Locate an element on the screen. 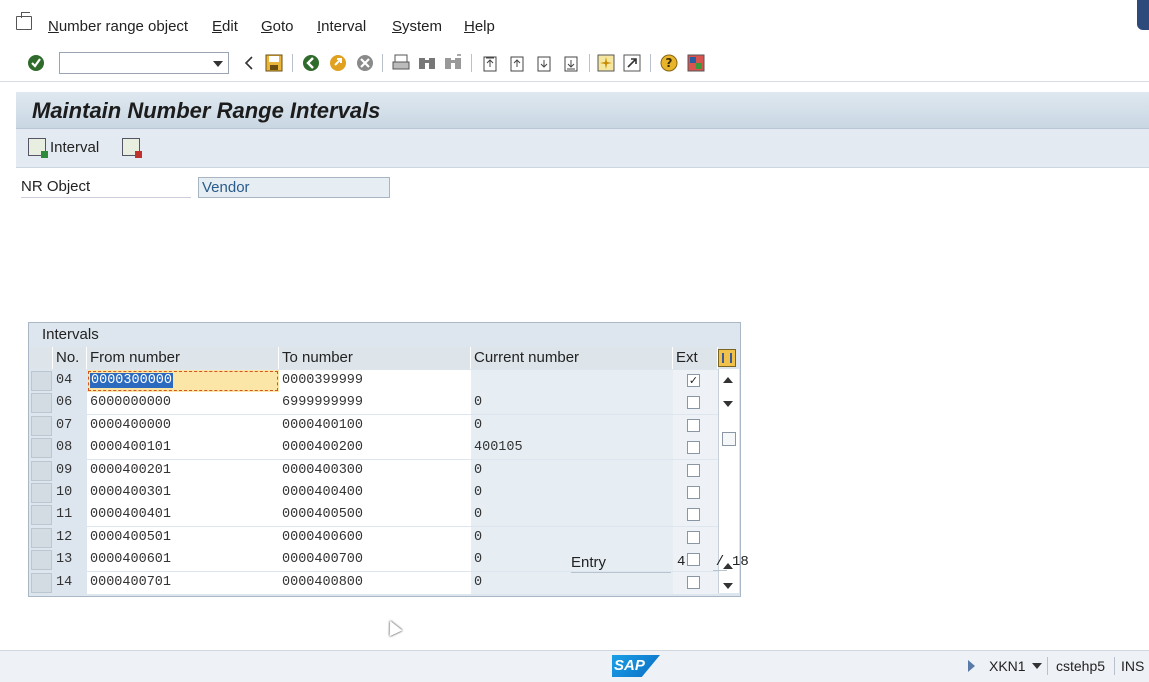 This screenshot has width=1149, height=682. print-icon is located at coordinates (401, 63).